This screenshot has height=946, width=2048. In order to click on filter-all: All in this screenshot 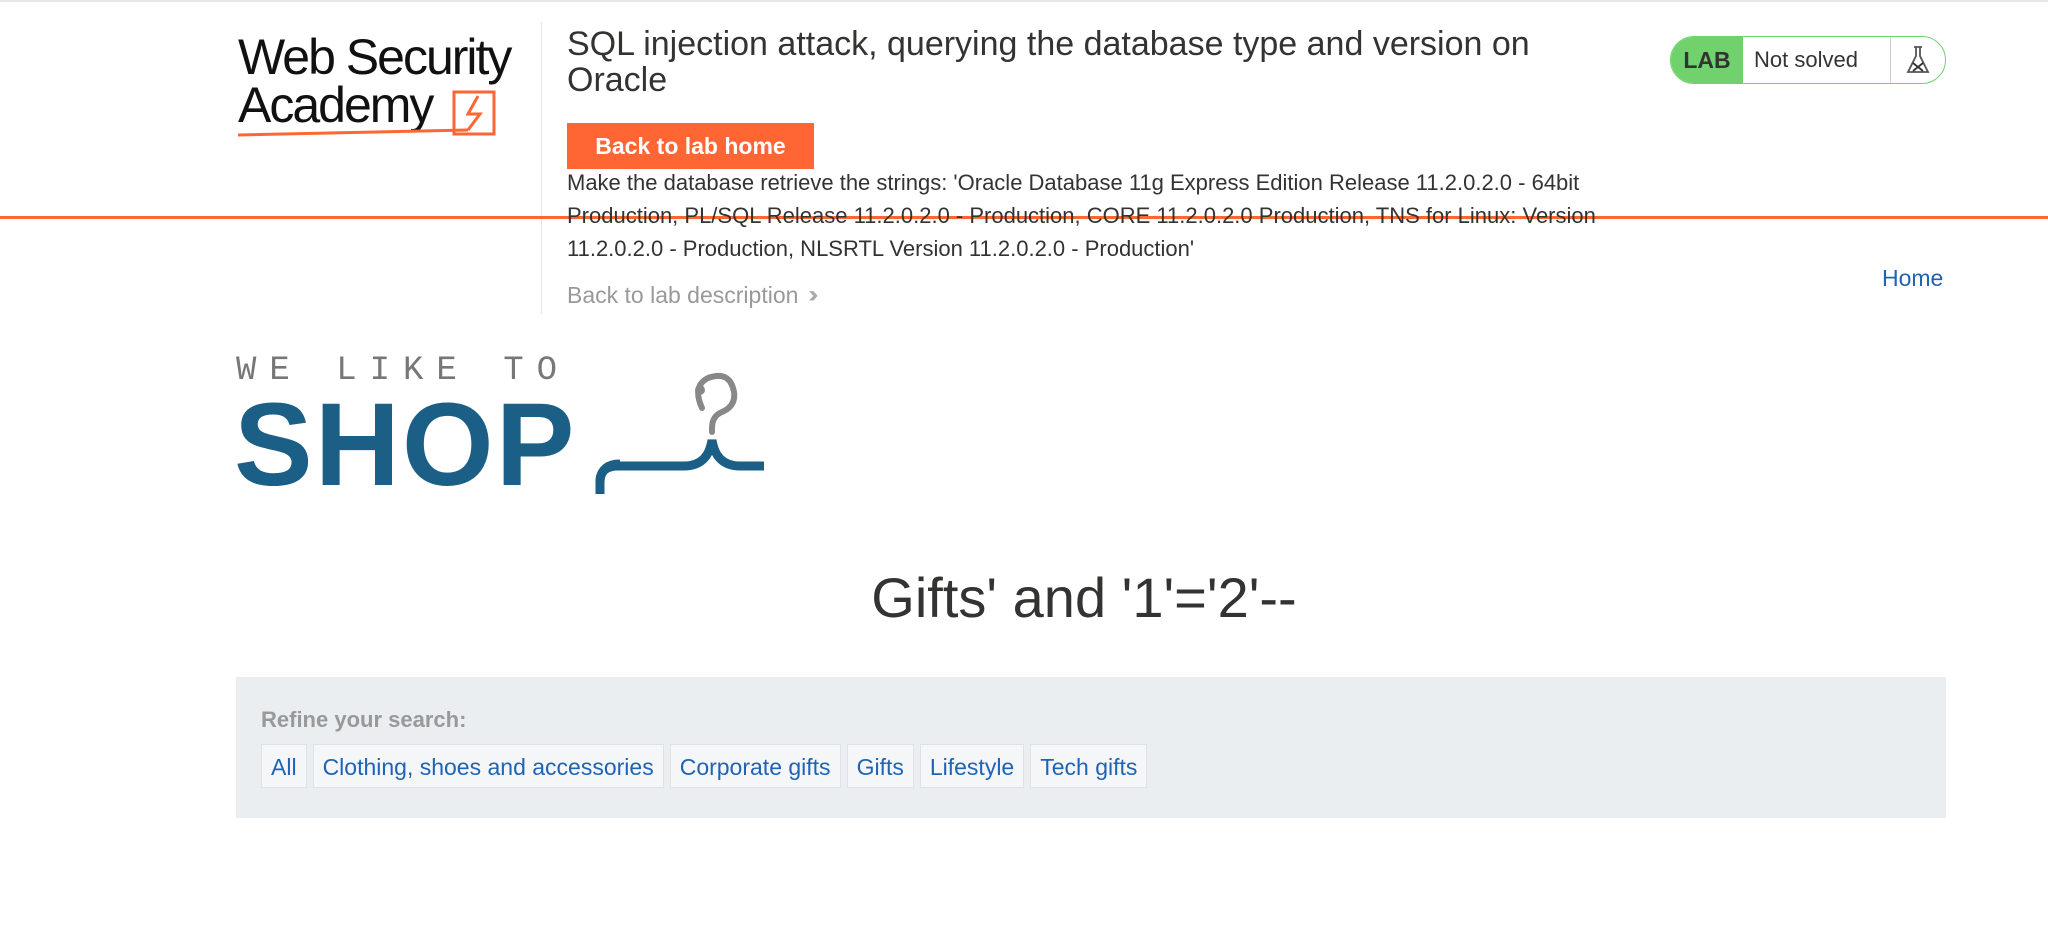, I will do `click(284, 766)`.